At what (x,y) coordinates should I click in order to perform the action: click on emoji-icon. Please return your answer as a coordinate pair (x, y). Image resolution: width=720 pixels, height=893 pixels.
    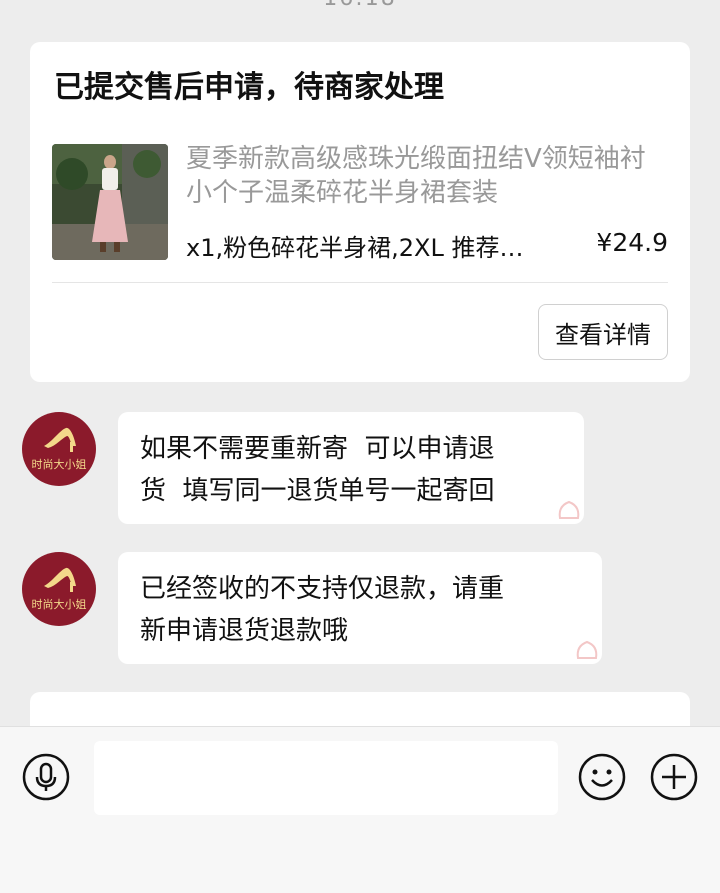
    Looking at the image, I should click on (602, 777).